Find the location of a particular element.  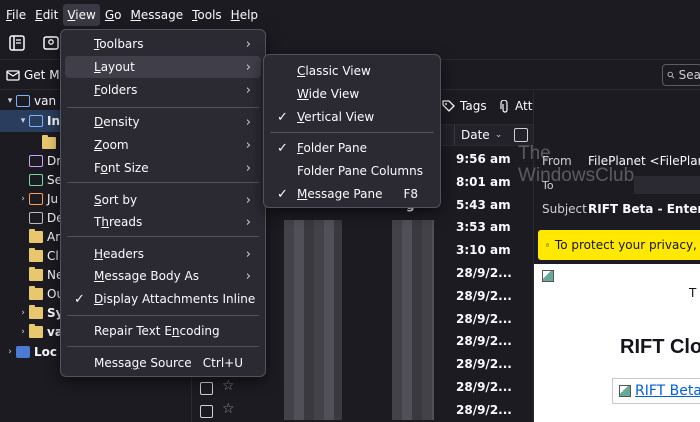

menu-item-density: Density › is located at coordinates (163, 122).